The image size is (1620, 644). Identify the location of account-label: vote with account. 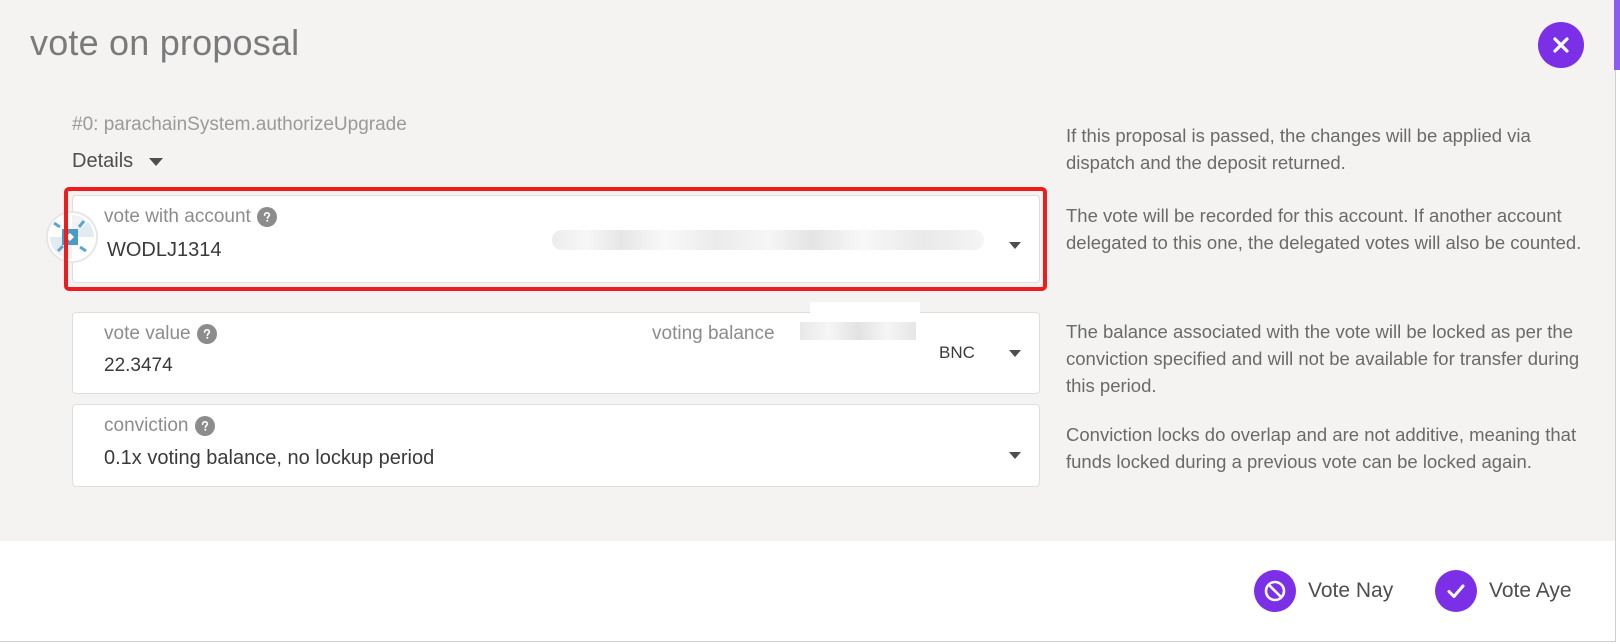
(190, 217).